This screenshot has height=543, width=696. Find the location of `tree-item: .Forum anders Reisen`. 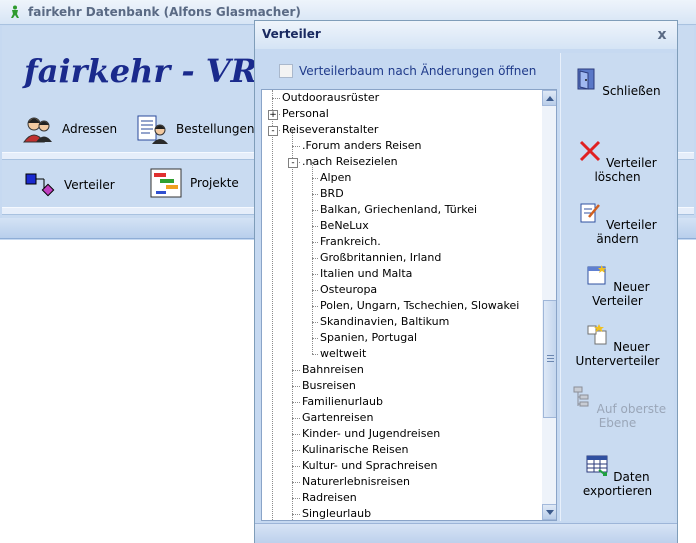

tree-item: .Forum anders Reisen is located at coordinates (362, 146).